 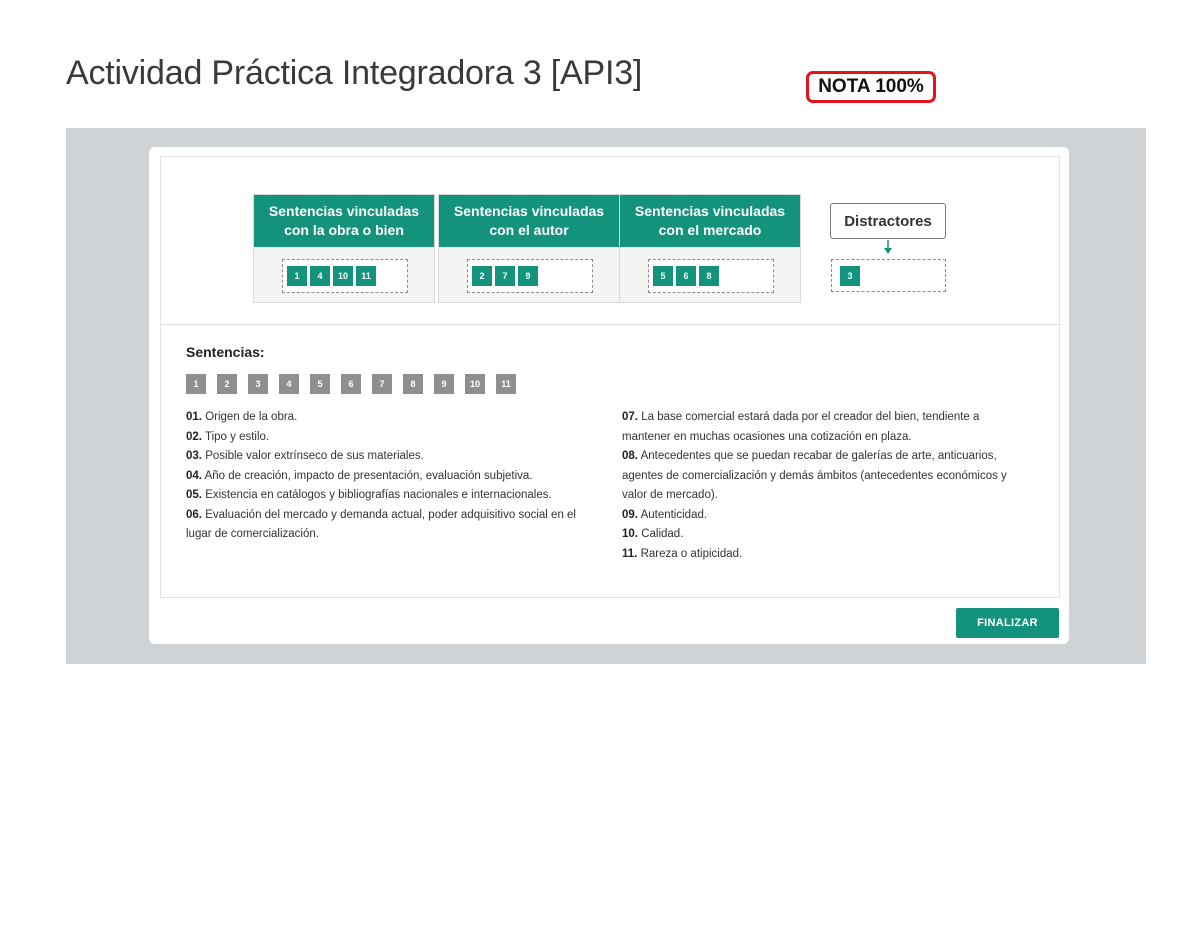 I want to click on sentence-text: Tipo y estilo., so click(x=237, y=436).